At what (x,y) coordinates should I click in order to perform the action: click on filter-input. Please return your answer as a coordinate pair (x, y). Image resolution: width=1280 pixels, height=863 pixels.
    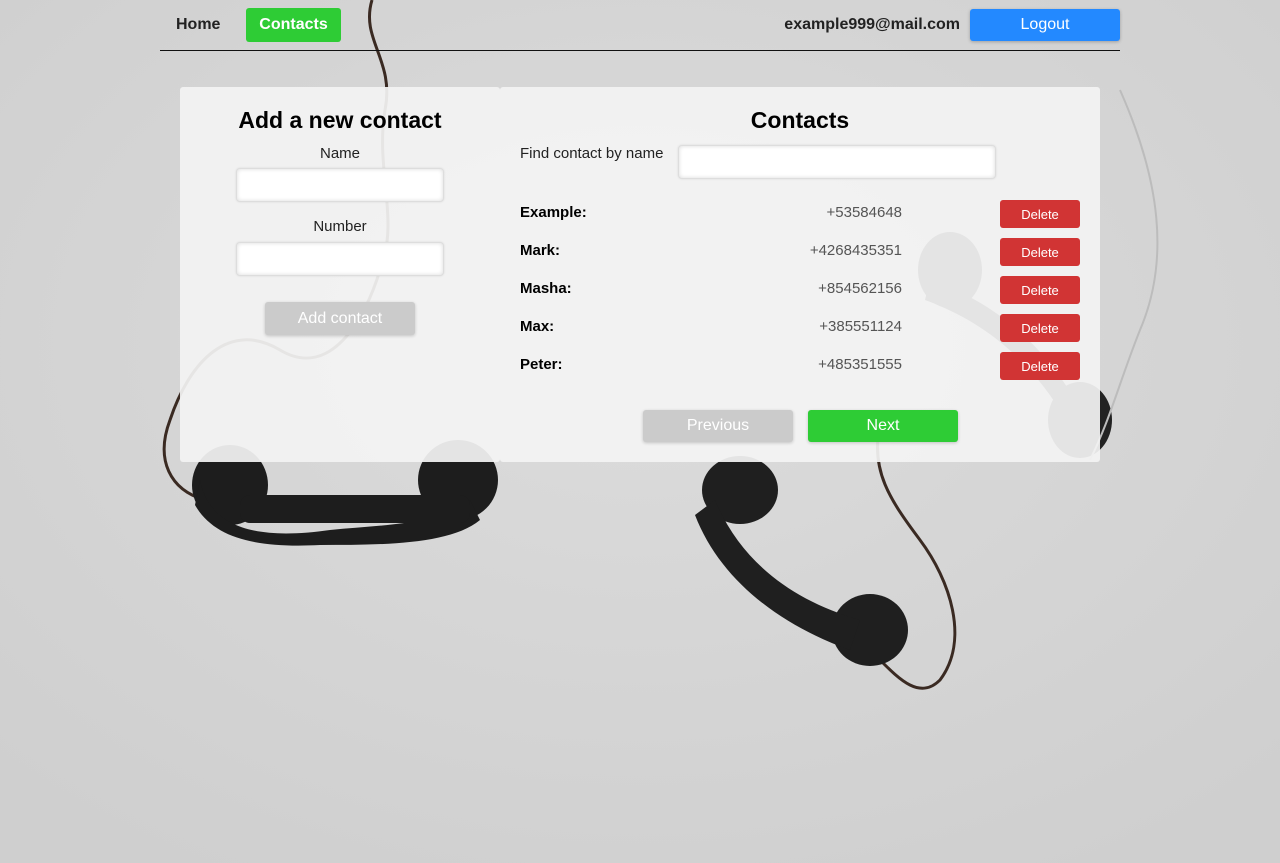
    Looking at the image, I should click on (837, 162).